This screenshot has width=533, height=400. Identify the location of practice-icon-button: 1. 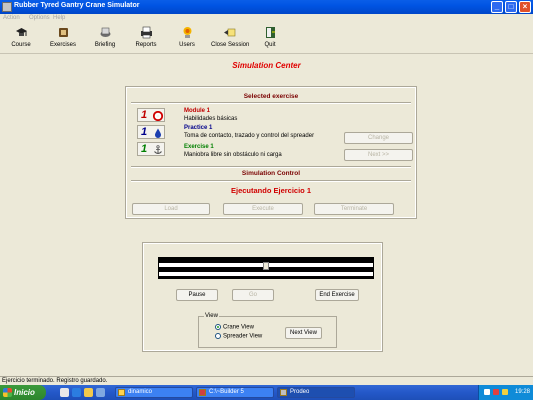
(151, 132).